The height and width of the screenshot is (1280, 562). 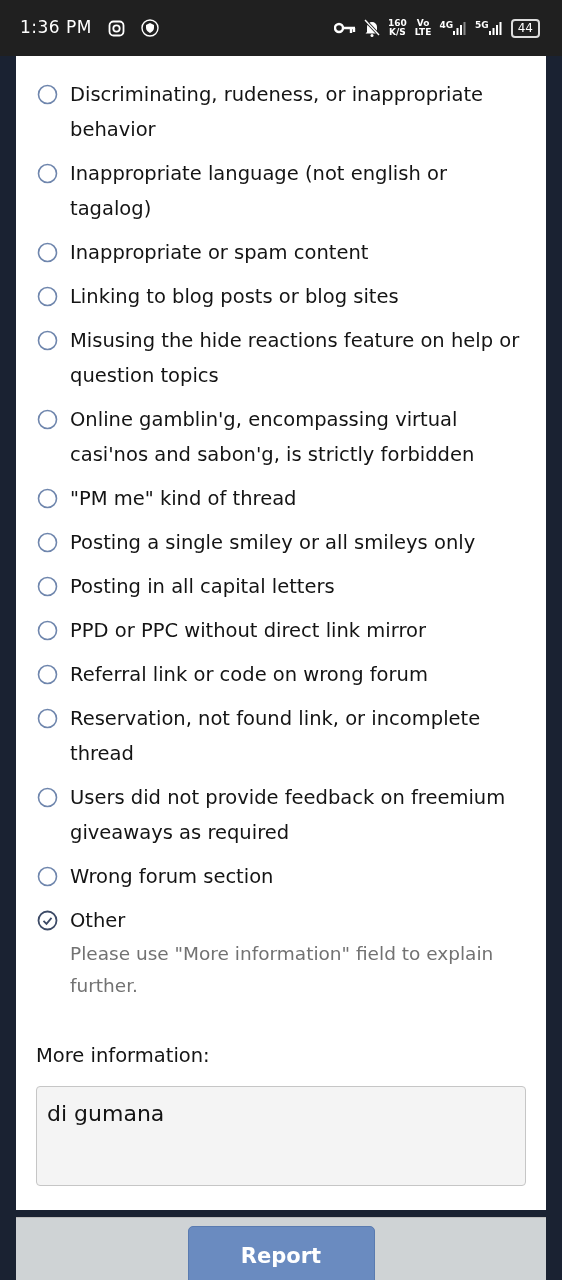 I want to click on battery-icon: 44, so click(x=525, y=28).